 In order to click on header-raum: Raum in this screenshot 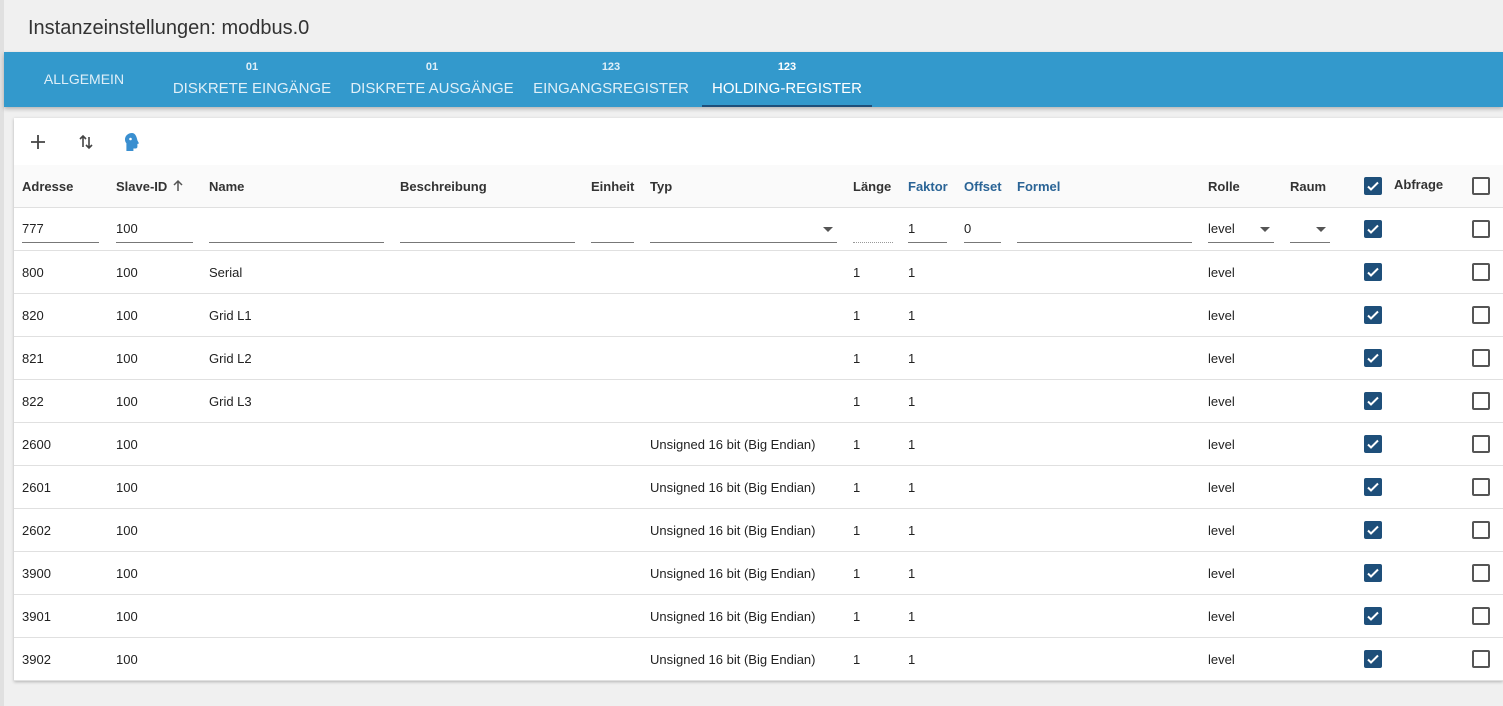, I will do `click(1308, 186)`.